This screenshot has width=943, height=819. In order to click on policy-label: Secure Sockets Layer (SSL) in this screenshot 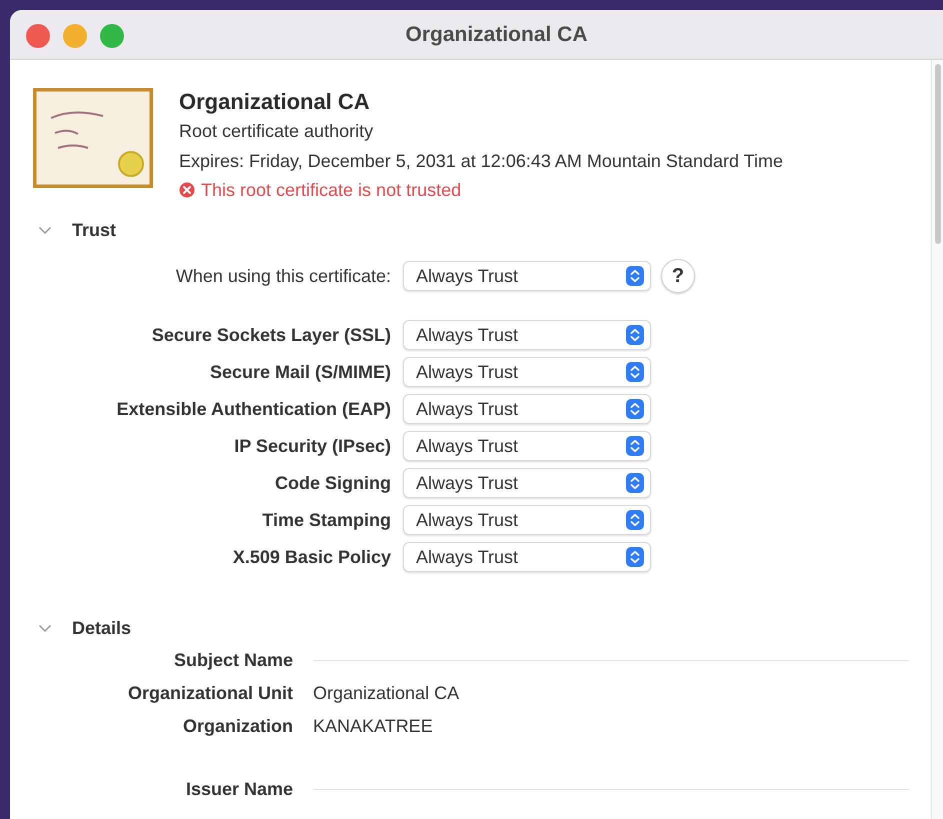, I will do `click(271, 335)`.